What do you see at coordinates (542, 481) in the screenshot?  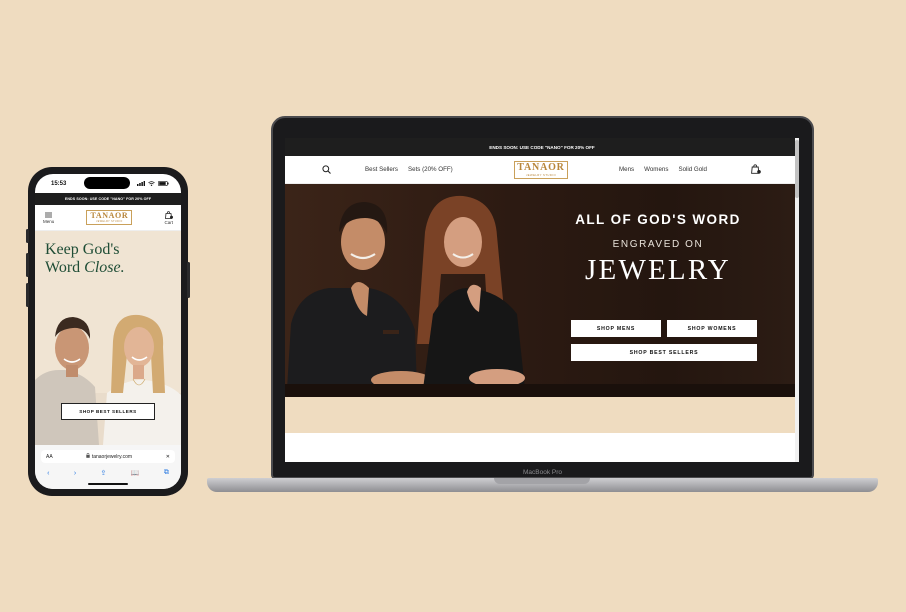 I see `laptop-trackpad-notch` at bounding box center [542, 481].